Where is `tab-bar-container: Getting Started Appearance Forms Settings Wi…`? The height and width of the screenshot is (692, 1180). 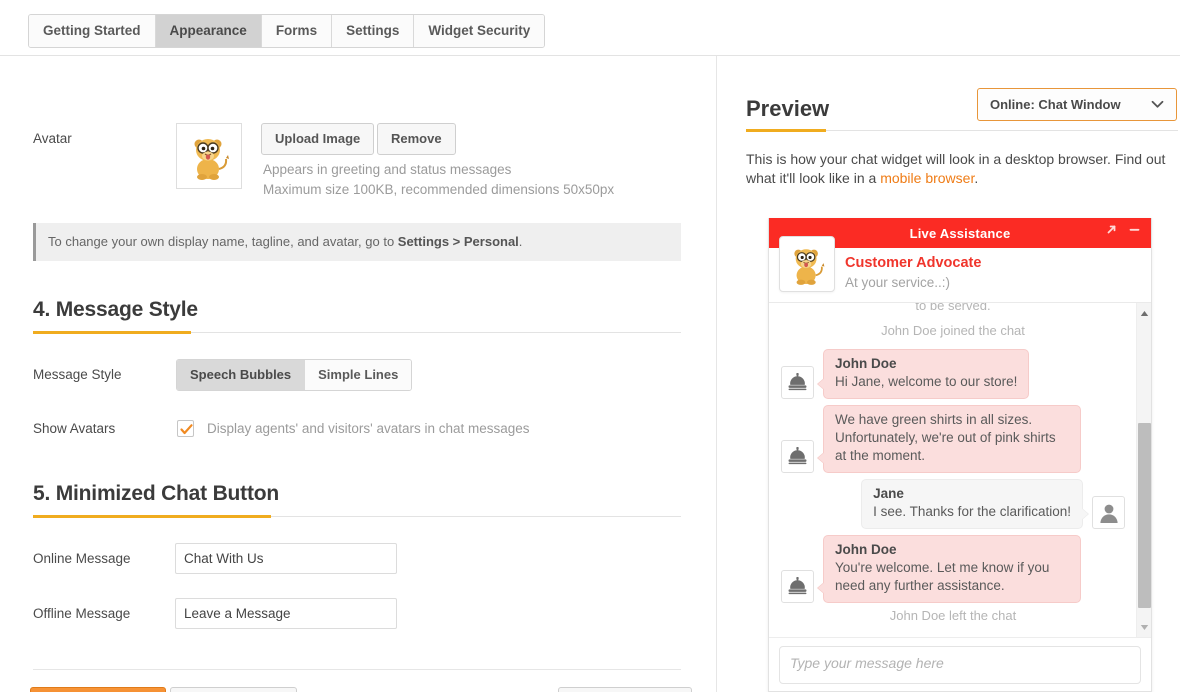
tab-bar-container: Getting Started Appearance Forms Settings Wi… is located at coordinates (590, 28).